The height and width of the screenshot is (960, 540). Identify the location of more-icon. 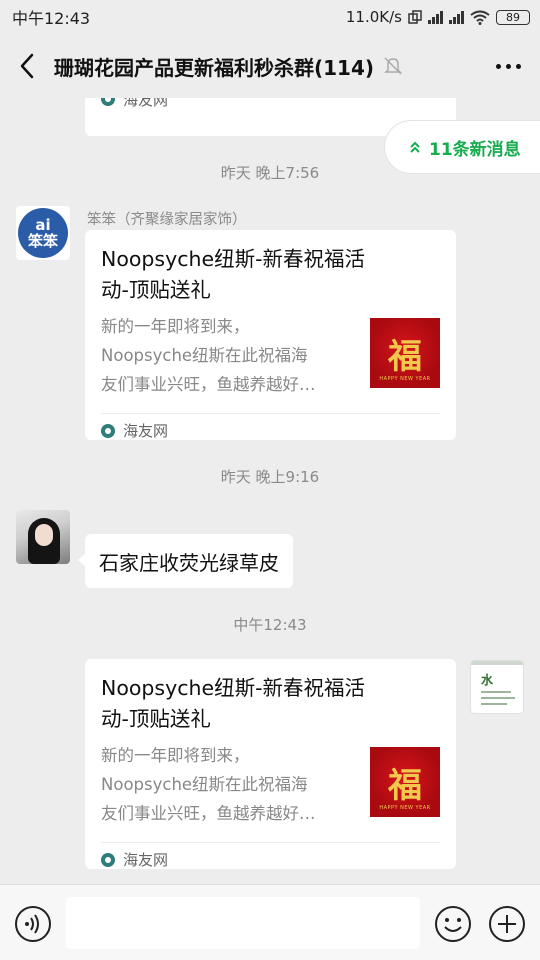
(508, 66).